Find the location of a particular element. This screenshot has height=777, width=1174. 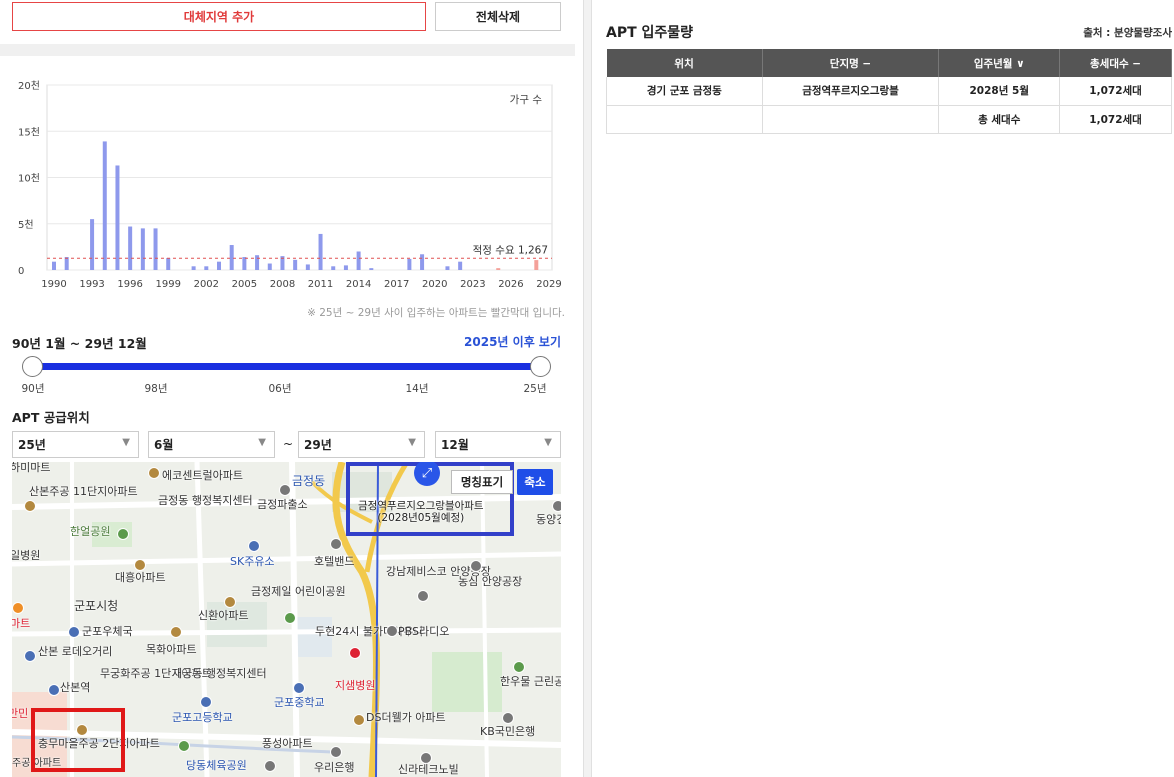

col-total-units: 총세대수 − is located at coordinates (1115, 63).